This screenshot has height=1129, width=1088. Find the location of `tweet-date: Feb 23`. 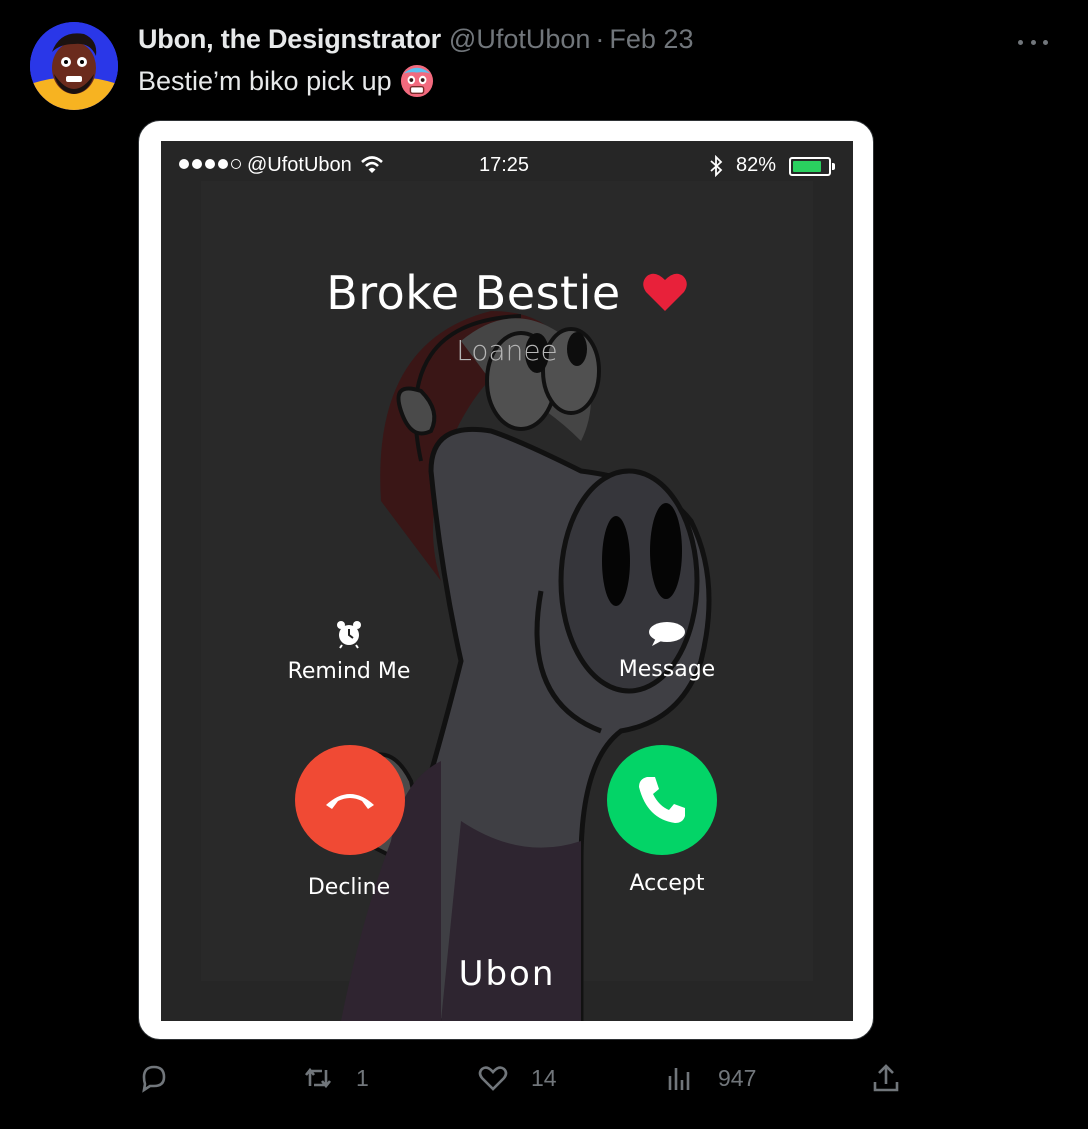

tweet-date: Feb 23 is located at coordinates (651, 39).